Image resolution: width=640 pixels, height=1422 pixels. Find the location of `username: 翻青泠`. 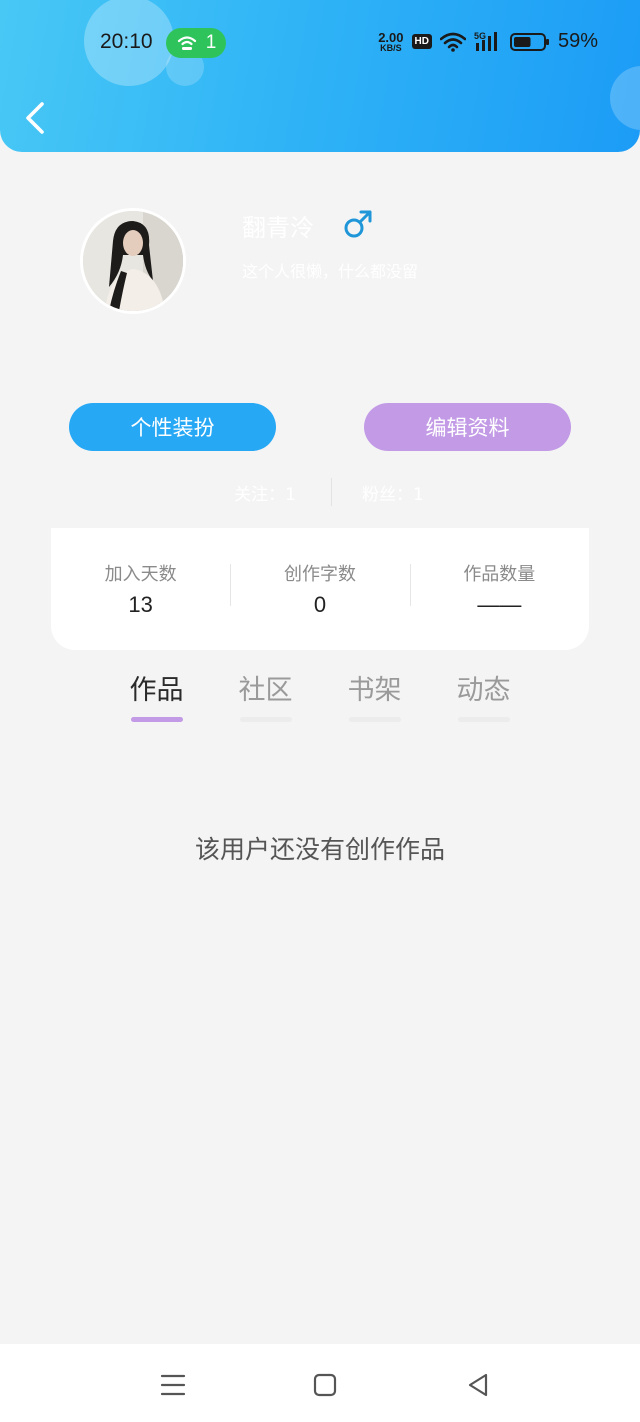

username: 翻青泠 is located at coordinates (278, 228).